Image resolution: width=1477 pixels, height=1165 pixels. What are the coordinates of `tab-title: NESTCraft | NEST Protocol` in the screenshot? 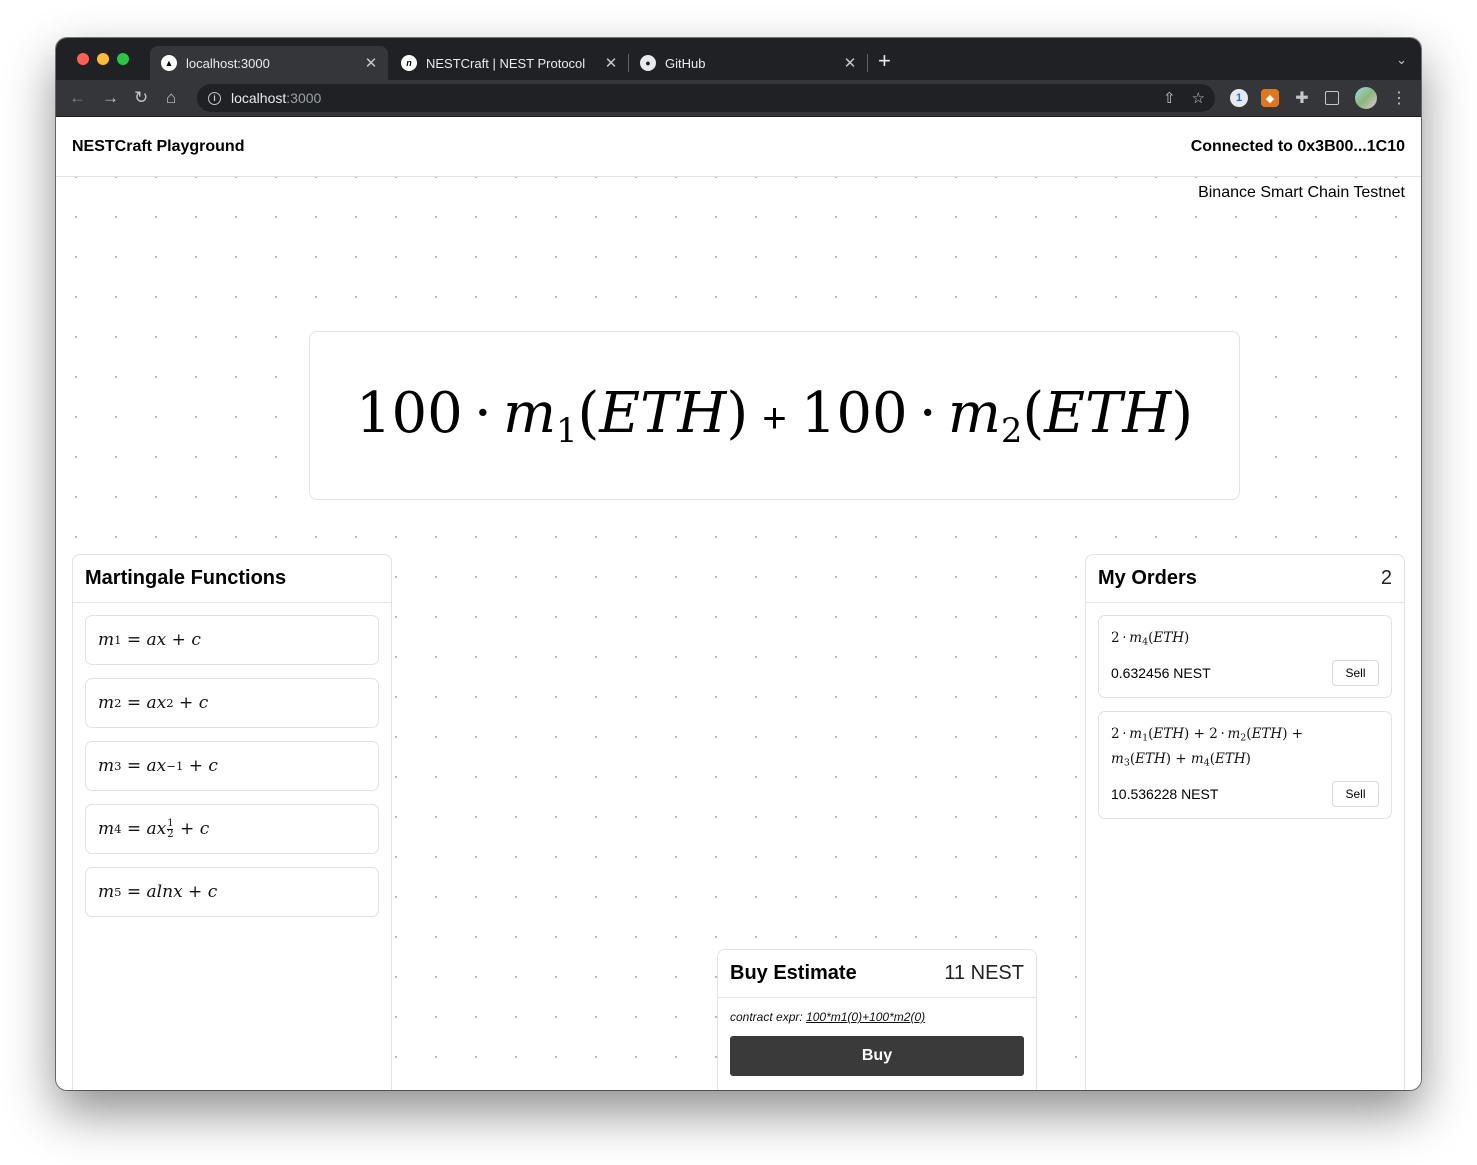 It's located at (506, 63).